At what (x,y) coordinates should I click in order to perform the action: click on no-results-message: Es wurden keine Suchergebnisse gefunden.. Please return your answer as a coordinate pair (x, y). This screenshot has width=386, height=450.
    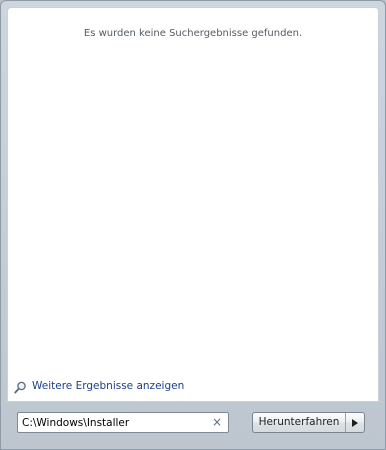
    Looking at the image, I should click on (193, 33).